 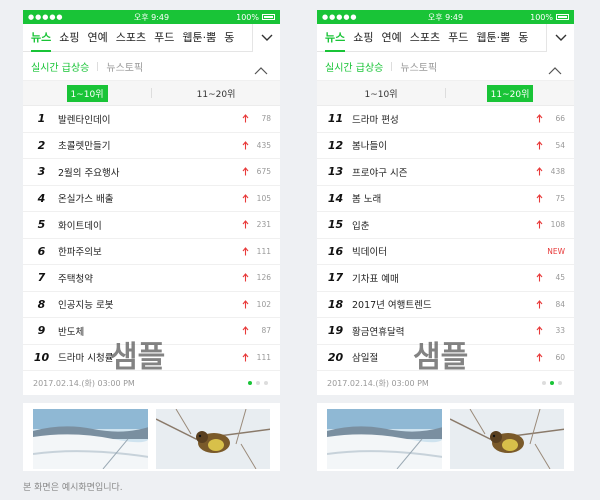 I want to click on battery-percent: 100%, so click(x=541, y=17).